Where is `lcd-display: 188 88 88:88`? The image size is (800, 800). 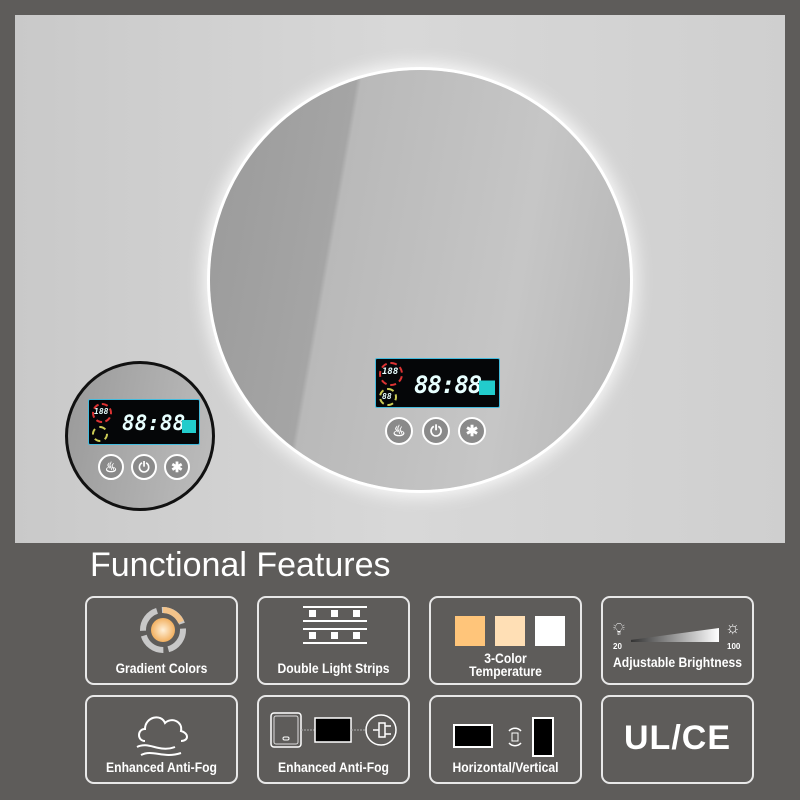
lcd-display: 188 88 88:88 is located at coordinates (437, 383).